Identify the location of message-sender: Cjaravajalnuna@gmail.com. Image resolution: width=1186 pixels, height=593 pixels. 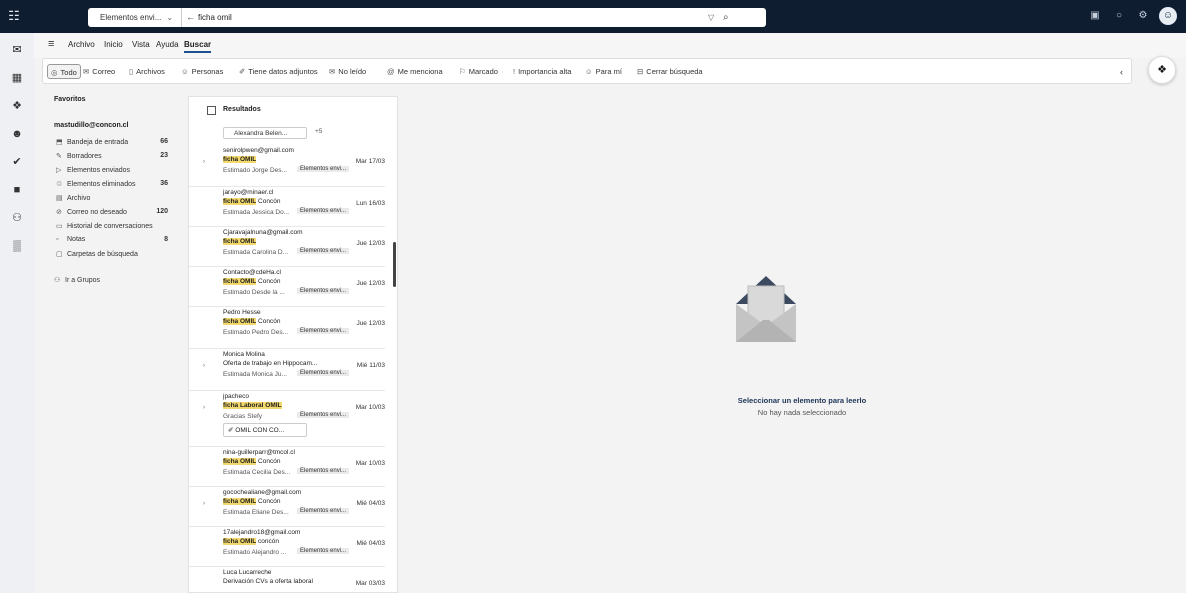
(263, 232).